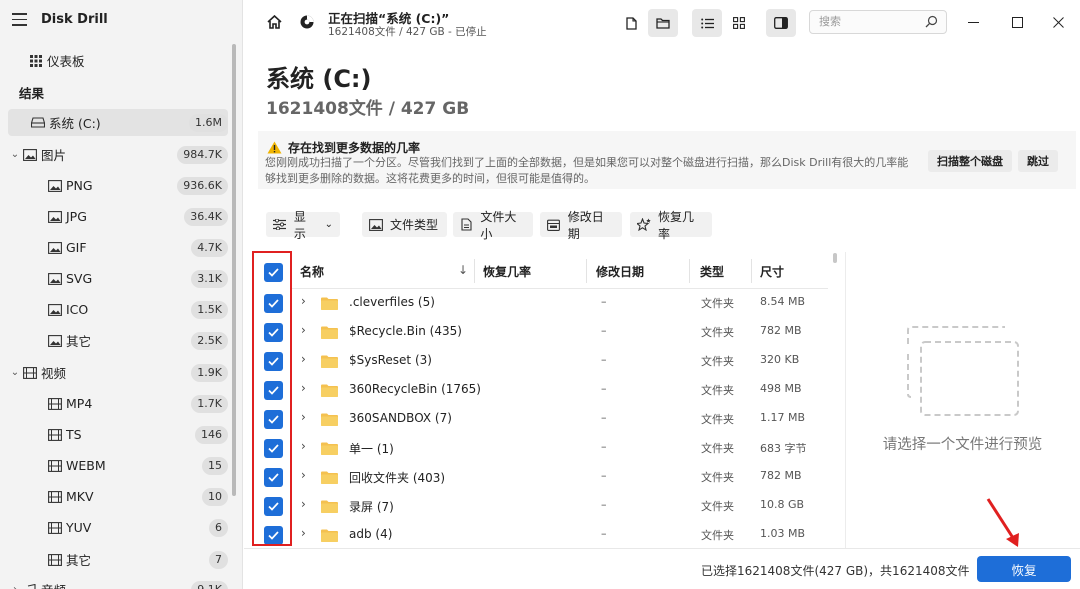  What do you see at coordinates (1058, 22) in the screenshot?
I see `close-button` at bounding box center [1058, 22].